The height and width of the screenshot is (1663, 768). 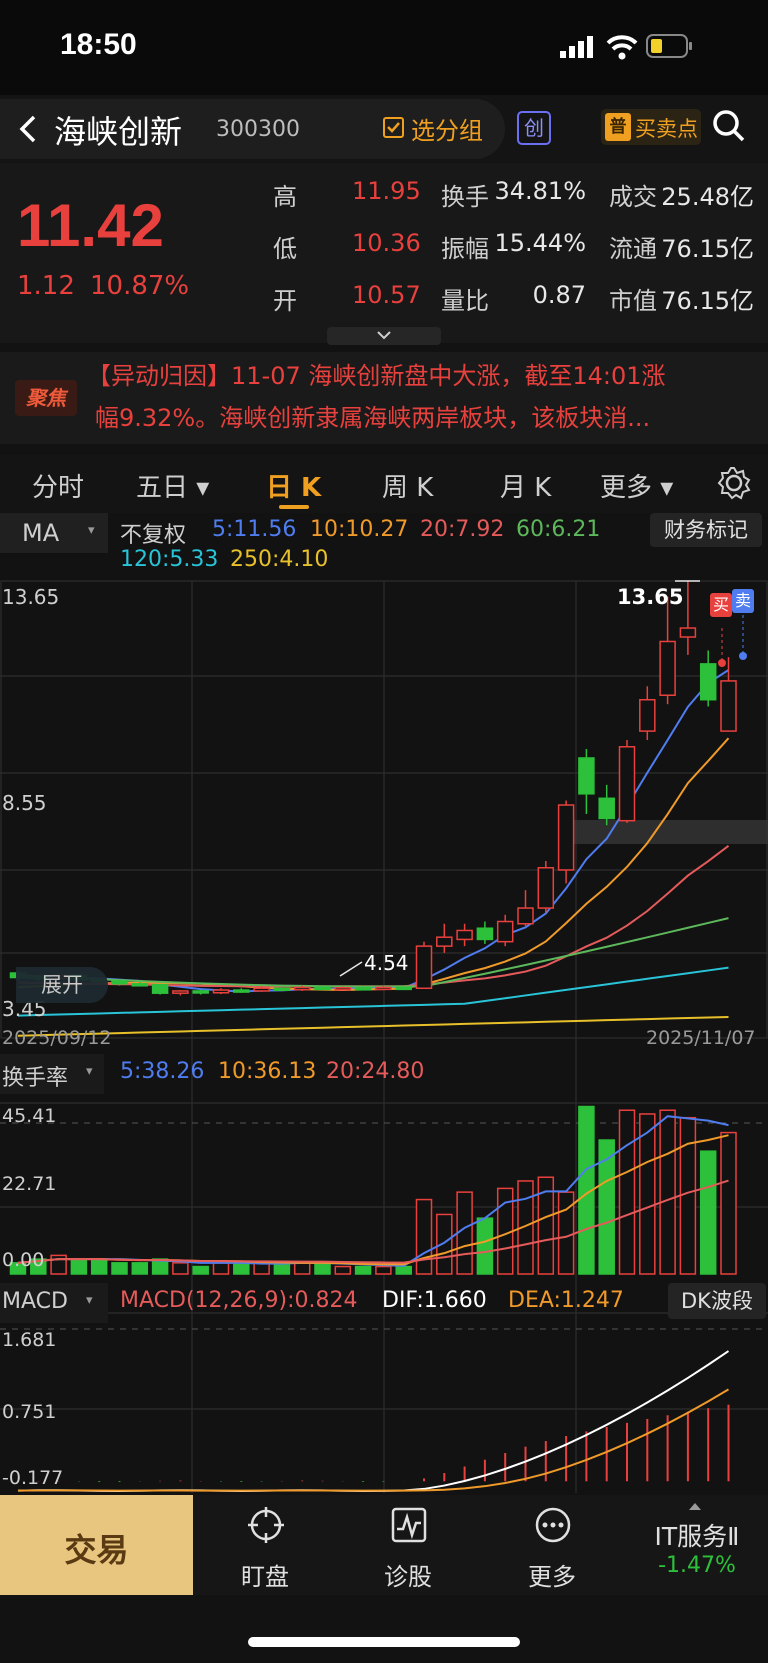 What do you see at coordinates (717, 1301) in the screenshot?
I see `dk-band-button: DK波段` at bounding box center [717, 1301].